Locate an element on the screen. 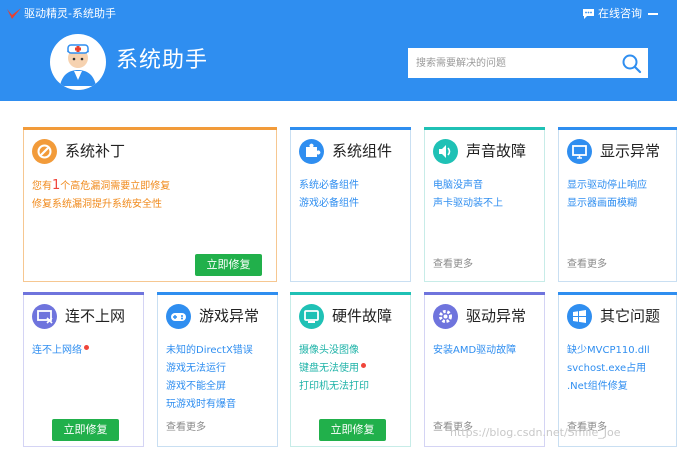 This screenshot has height=452, width=677. list-item: svchost.exe占用 is located at coordinates (608, 369).